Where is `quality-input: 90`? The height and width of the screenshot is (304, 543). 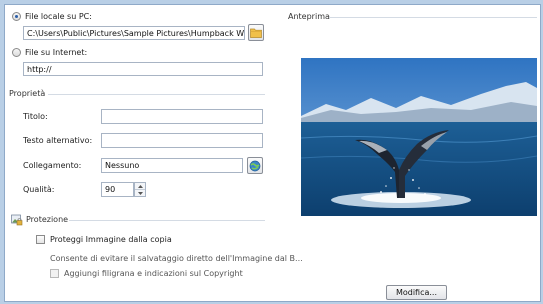
quality-input: 90 is located at coordinates (117, 189).